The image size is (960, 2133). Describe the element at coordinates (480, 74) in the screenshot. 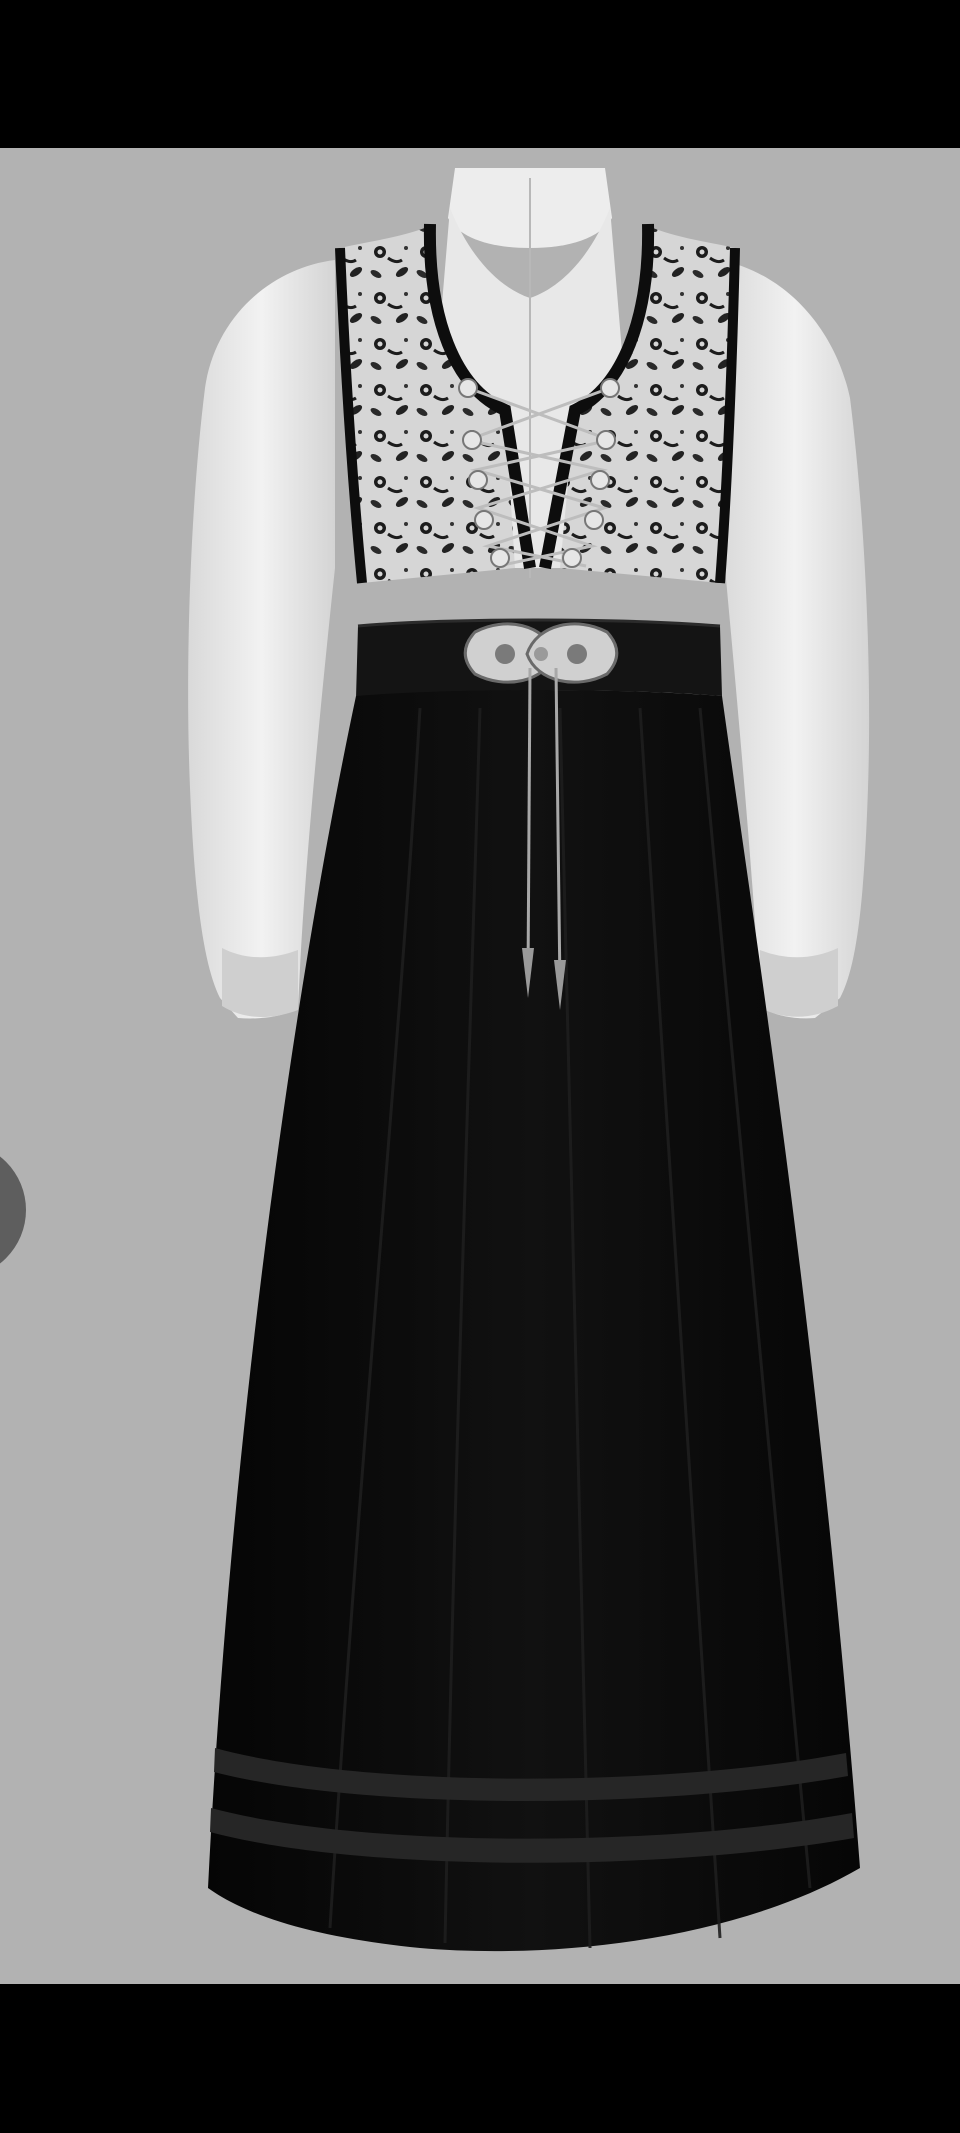

I see `top-black-bar` at that location.